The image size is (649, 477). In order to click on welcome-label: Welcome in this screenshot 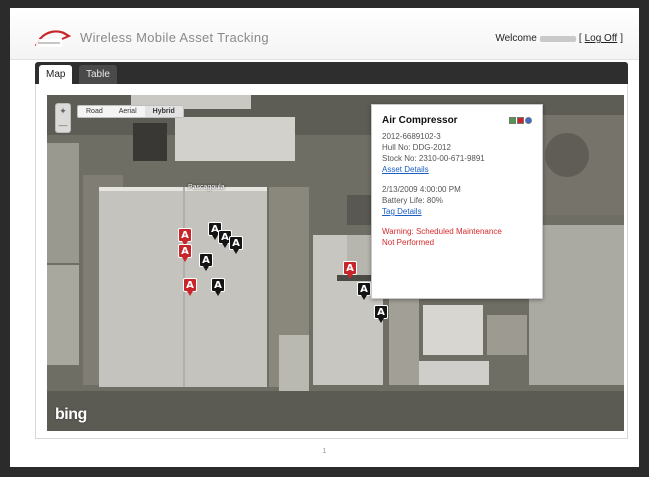, I will do `click(516, 38)`.